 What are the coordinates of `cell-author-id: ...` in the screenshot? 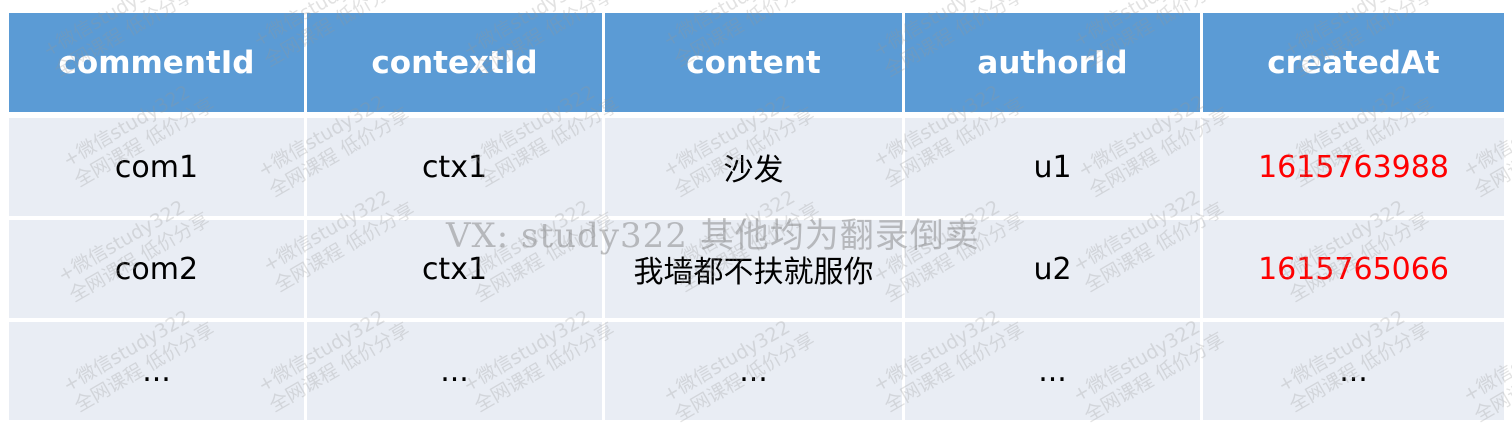 It's located at (1054, 371).